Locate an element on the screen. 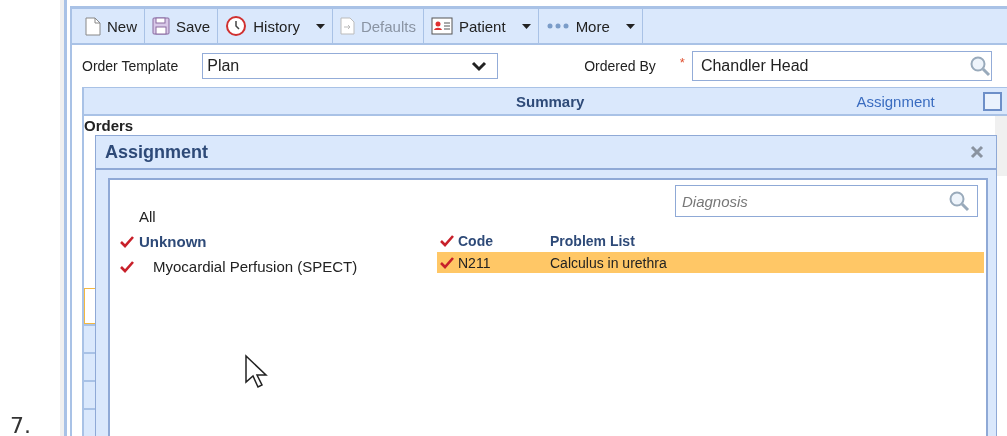 This screenshot has height=436, width=1007. toolbar-button: Patient is located at coordinates (481, 26).